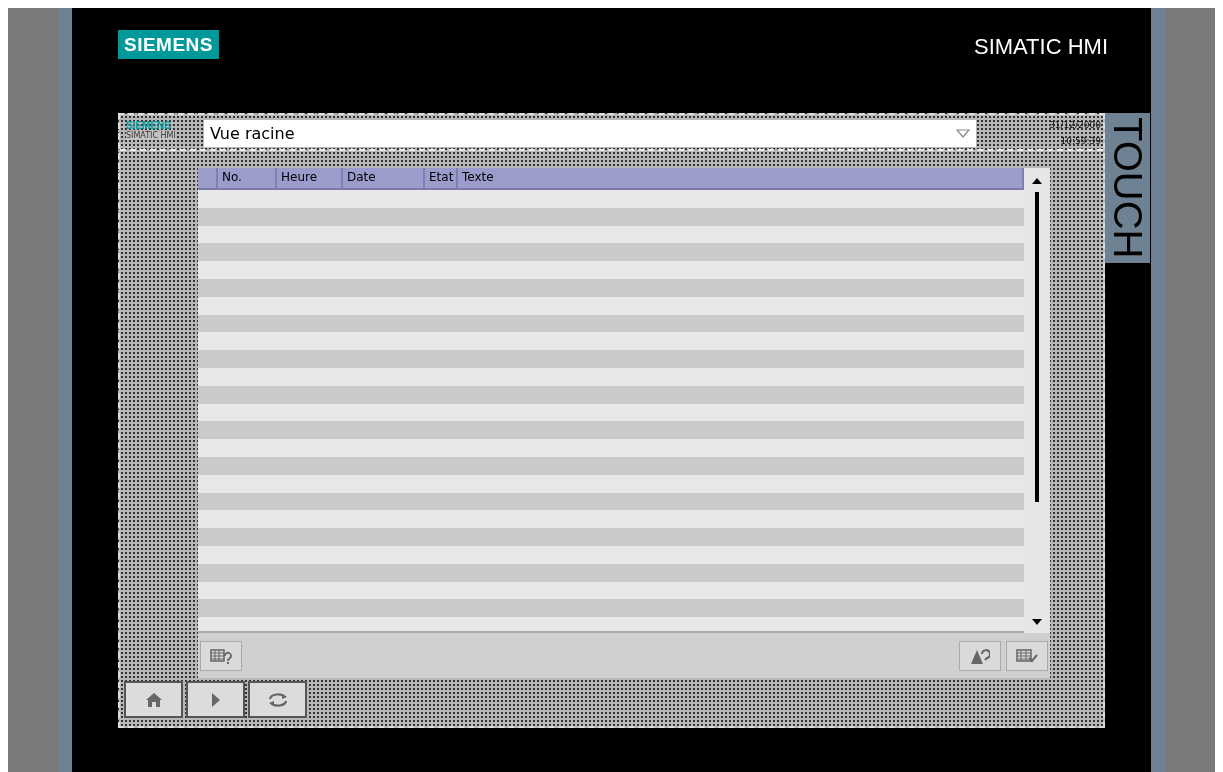 The width and height of the screenshot is (1223, 772). What do you see at coordinates (247, 178) in the screenshot?
I see `column-header: No.` at bounding box center [247, 178].